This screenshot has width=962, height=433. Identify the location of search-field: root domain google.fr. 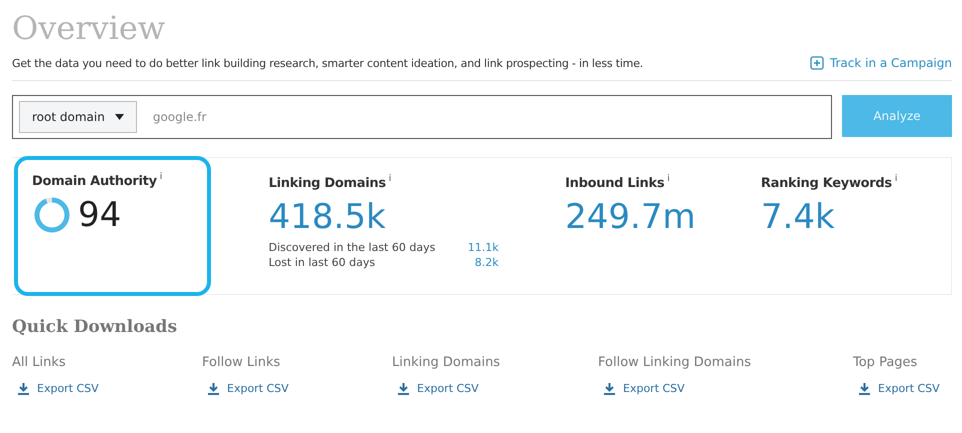
(422, 117).